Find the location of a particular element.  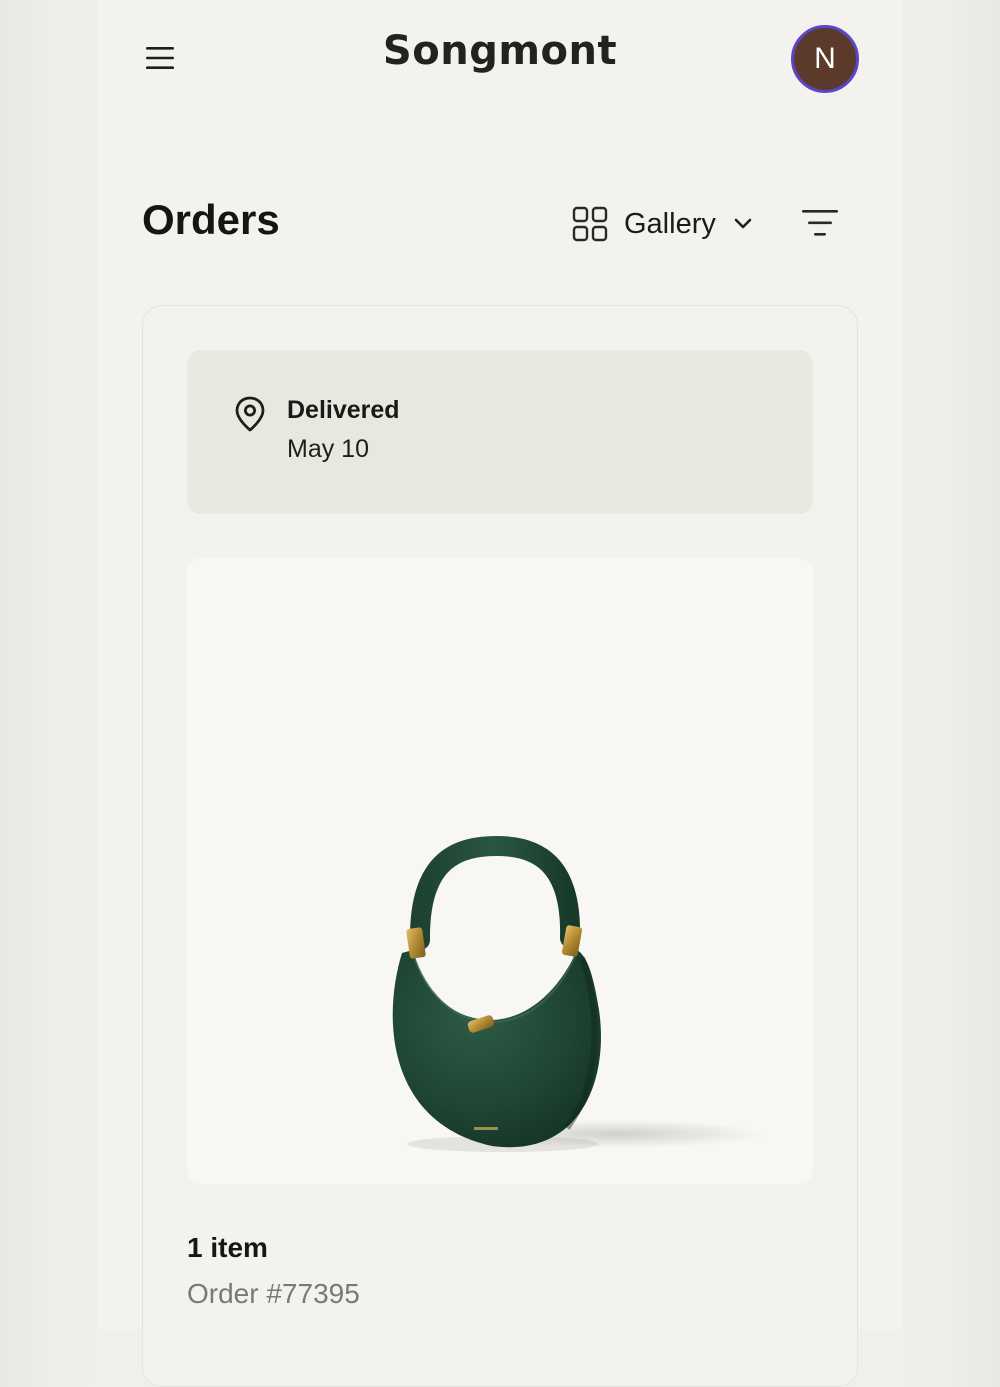

filter-button is located at coordinates (820, 223).